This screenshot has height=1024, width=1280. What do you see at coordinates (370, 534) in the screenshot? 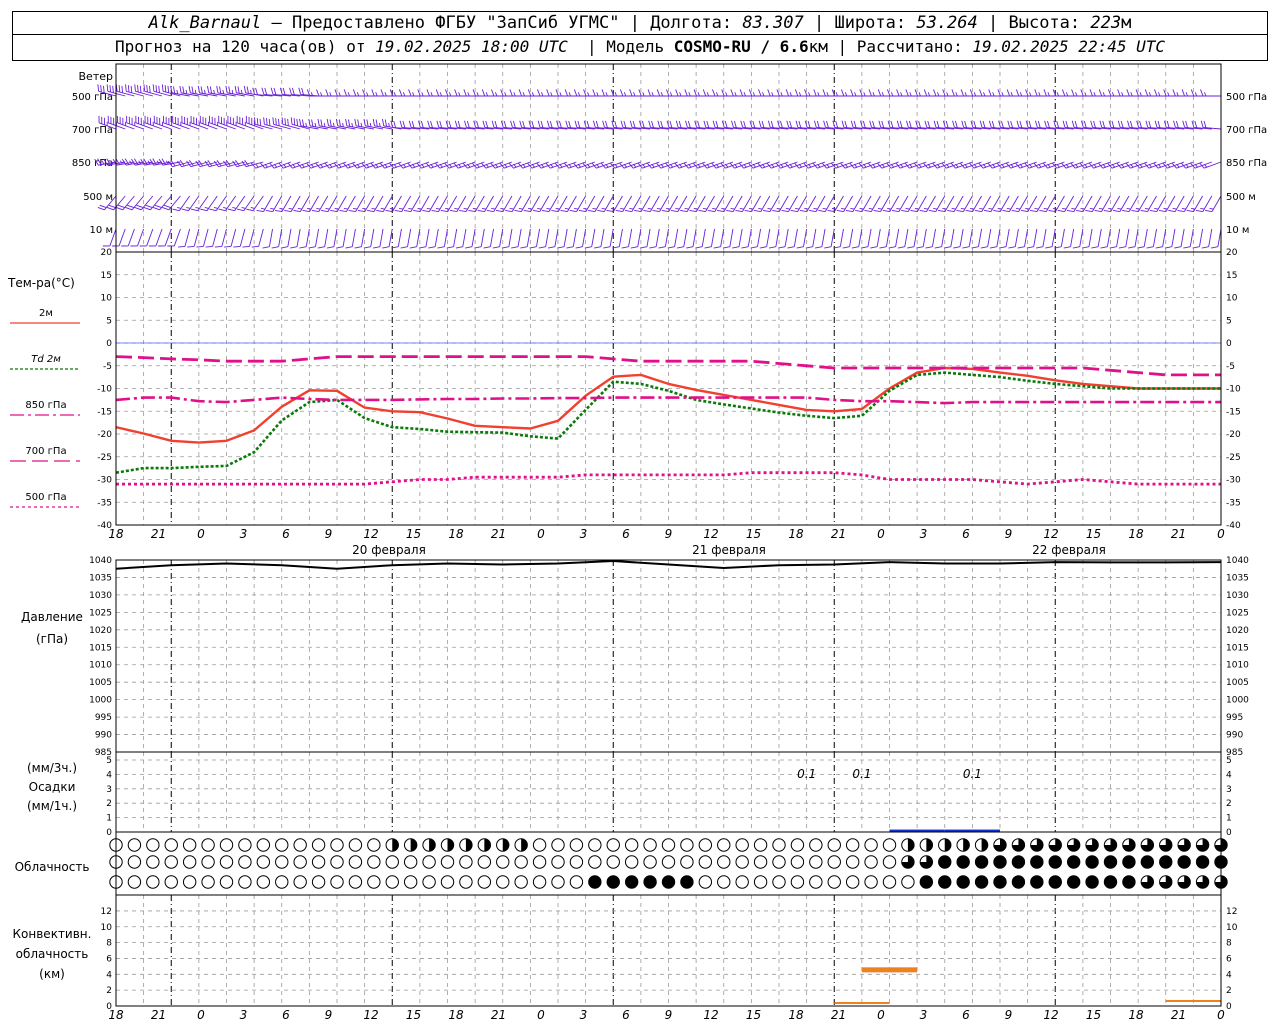
I see `x-tick-label: 12` at bounding box center [370, 534].